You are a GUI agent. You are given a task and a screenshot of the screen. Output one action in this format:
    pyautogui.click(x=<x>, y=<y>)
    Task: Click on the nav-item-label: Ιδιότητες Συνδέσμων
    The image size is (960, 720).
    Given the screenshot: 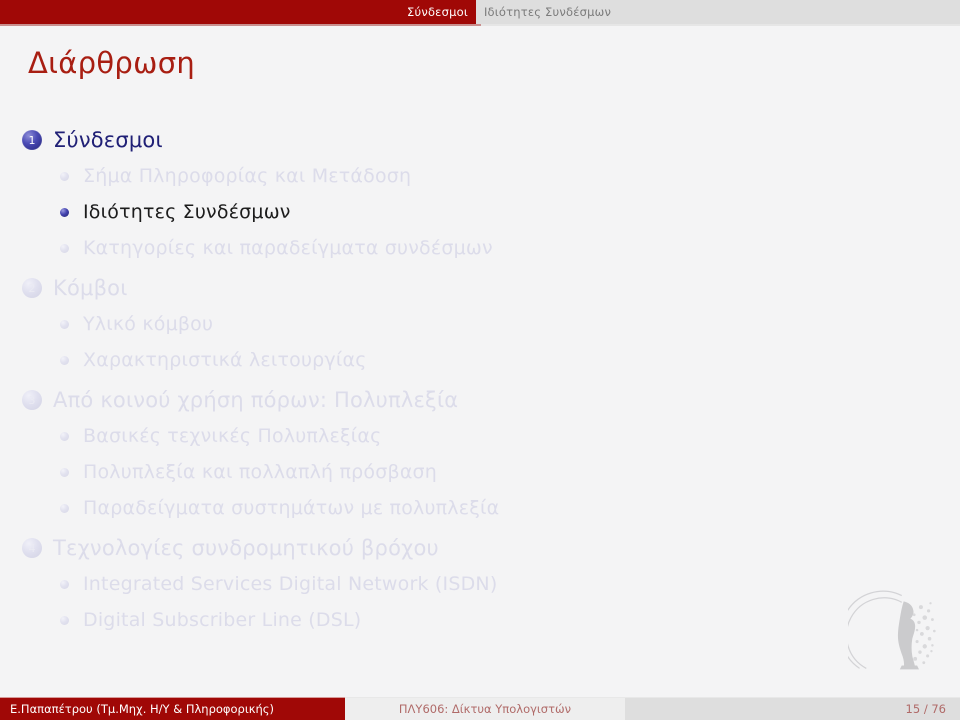 What is the action you would take?
    pyautogui.click(x=547, y=12)
    